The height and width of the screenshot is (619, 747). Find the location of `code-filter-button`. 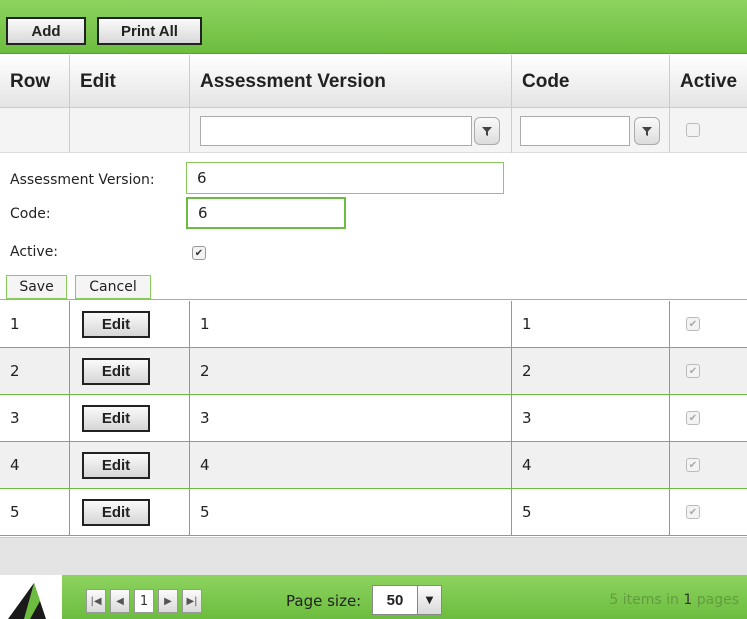

code-filter-button is located at coordinates (647, 131).